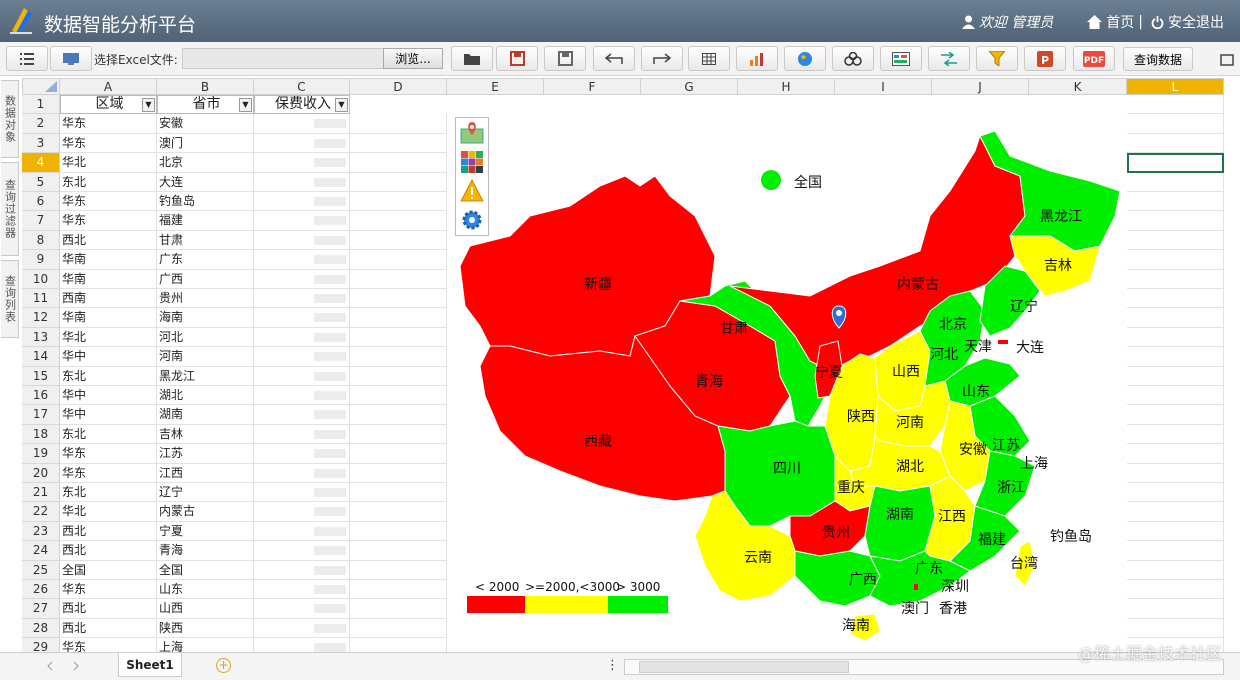  I want to click on logout-link: 安全退出, so click(1196, 22).